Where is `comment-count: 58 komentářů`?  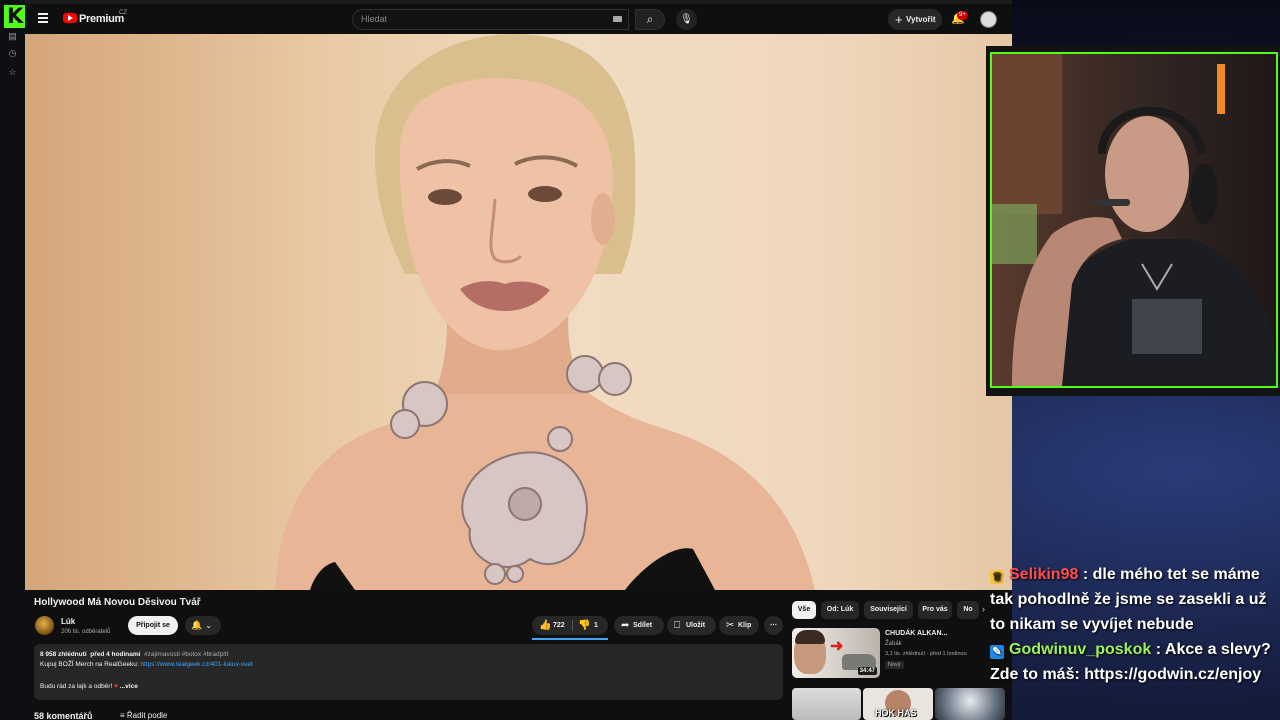 comment-count: 58 komentářů is located at coordinates (63, 715).